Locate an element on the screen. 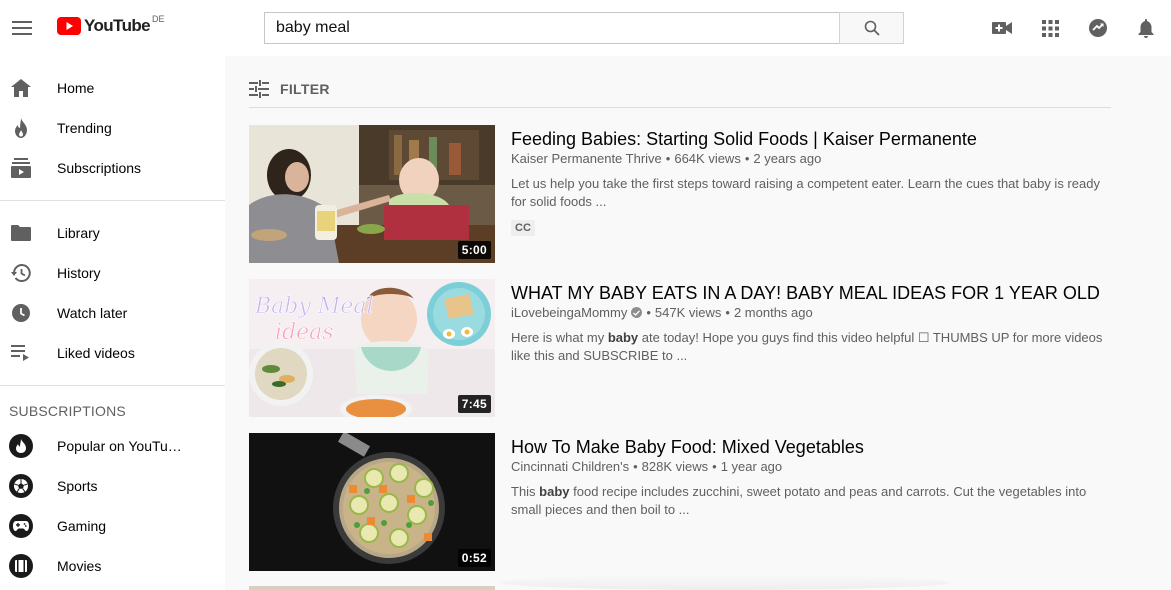 This screenshot has height=590, width=1171. create-video-icon is located at coordinates (1002, 28).